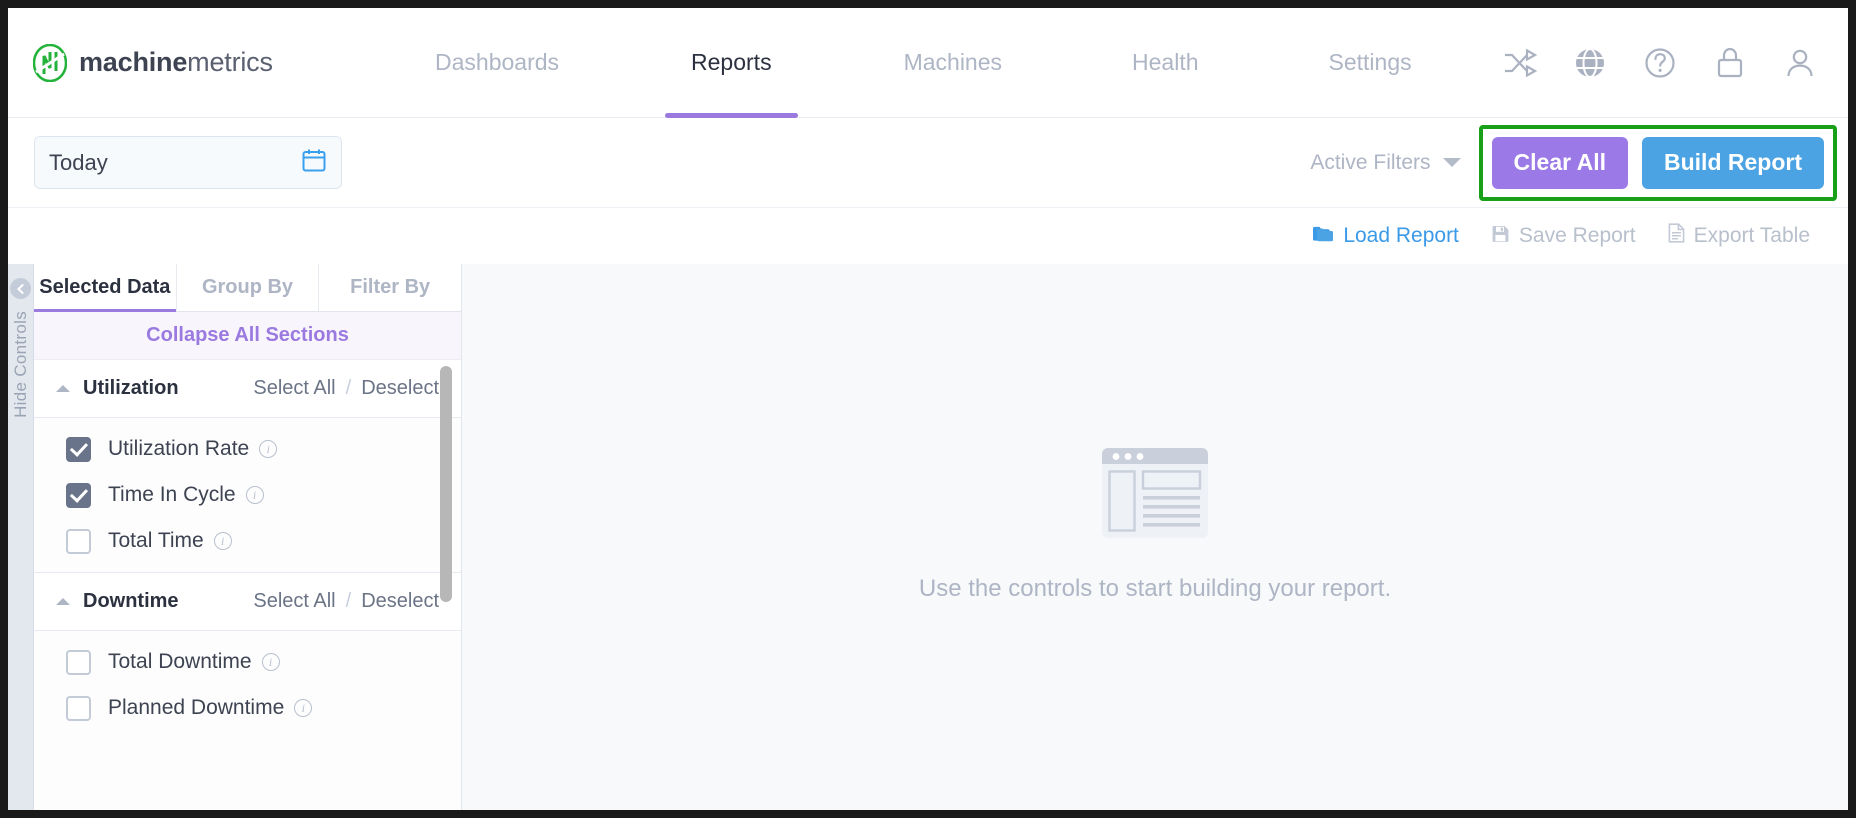 Image resolution: width=1856 pixels, height=818 pixels. Describe the element at coordinates (78, 541) in the screenshot. I see `checkbox-total-time` at that location.